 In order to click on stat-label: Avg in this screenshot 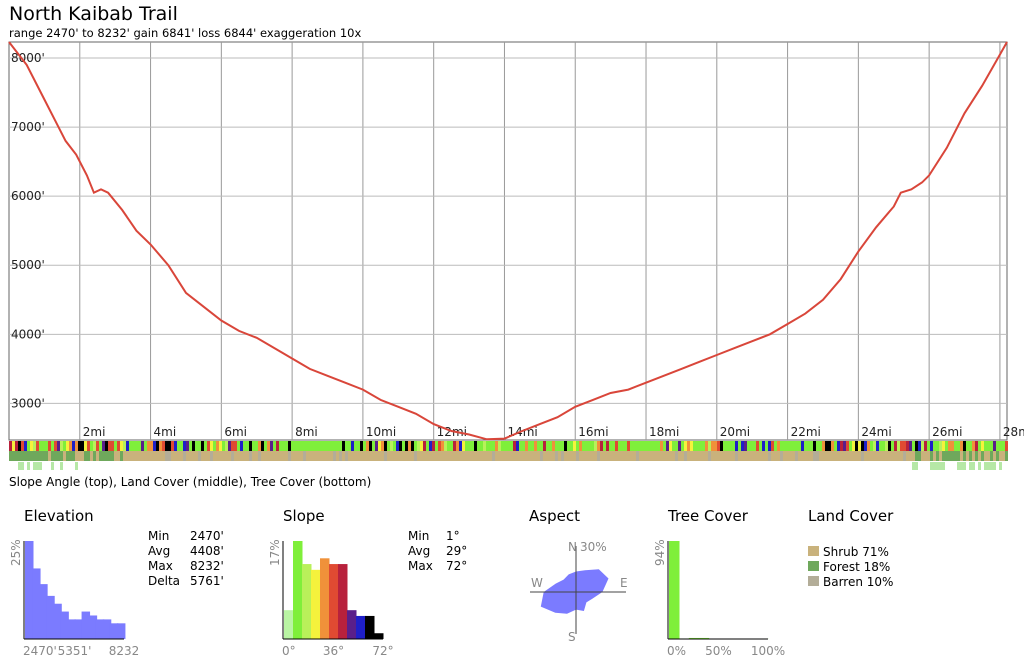, I will do `click(159, 551)`.